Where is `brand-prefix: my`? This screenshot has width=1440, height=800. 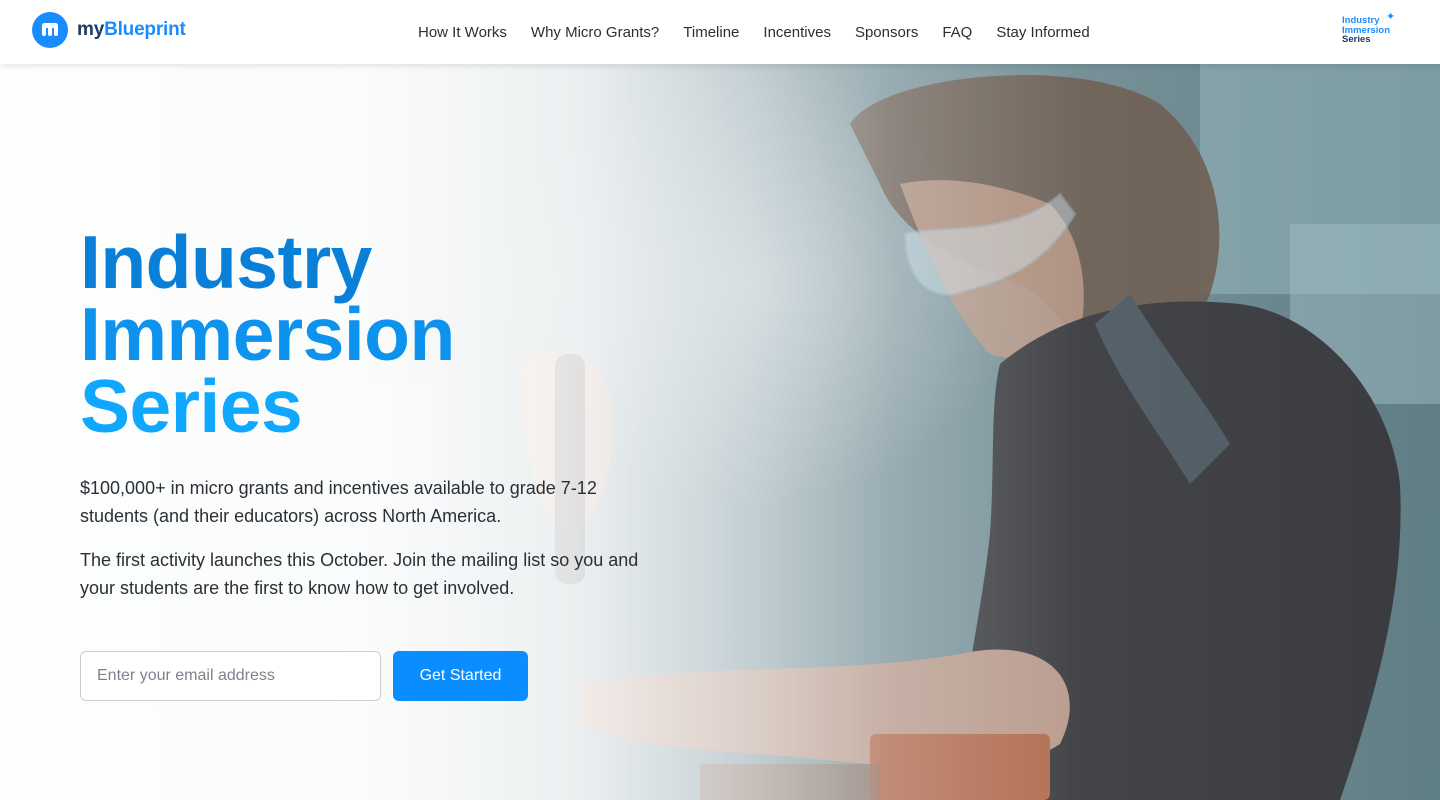
brand-prefix: my is located at coordinates (91, 29).